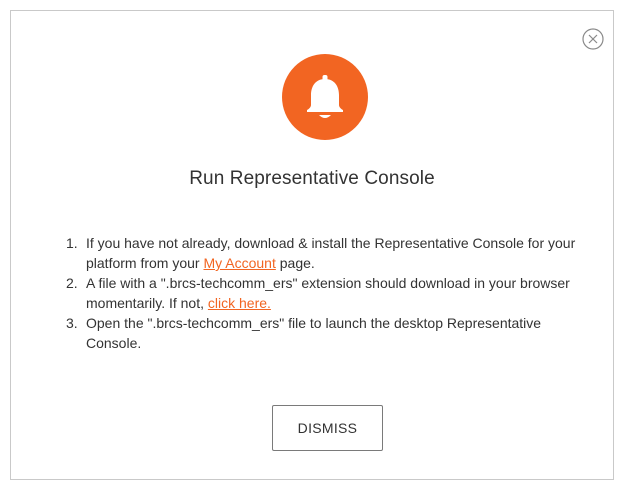 The image size is (624, 480). Describe the element at coordinates (327, 428) in the screenshot. I see `dismiss-button: DISMISS` at that location.